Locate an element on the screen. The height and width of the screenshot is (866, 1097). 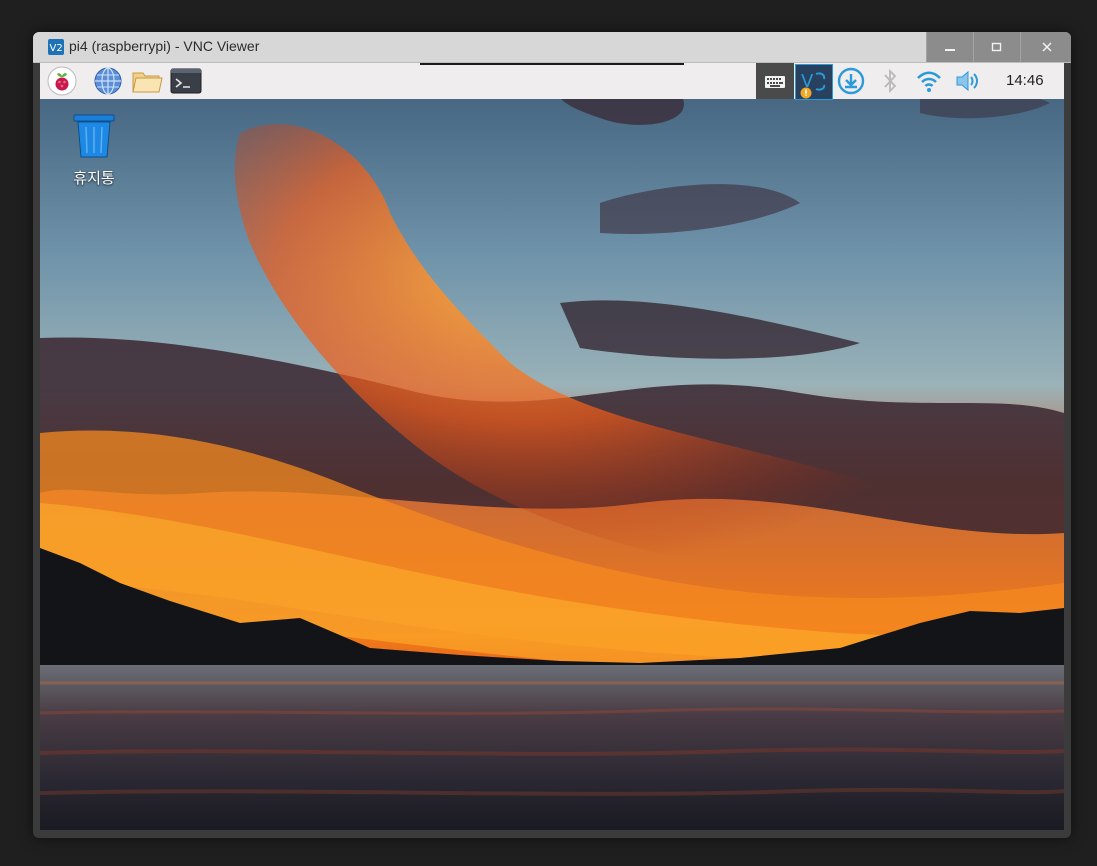
desktop-trash: 휴지통 is located at coordinates (94, 150).